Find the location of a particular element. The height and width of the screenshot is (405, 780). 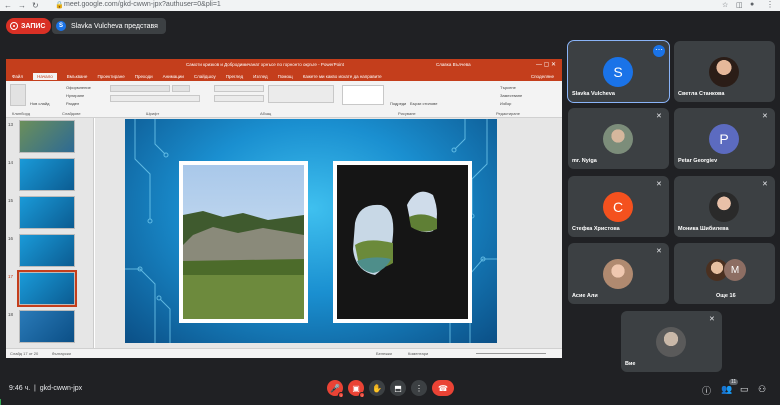

tell-me-search: Кажете ми какво искате да направите is located at coordinates (342, 76).